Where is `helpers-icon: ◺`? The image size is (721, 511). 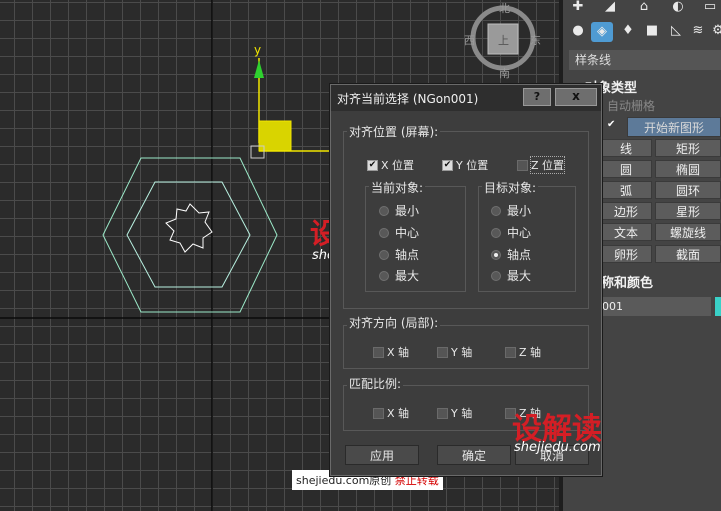 helpers-icon: ◺ is located at coordinates (676, 31).